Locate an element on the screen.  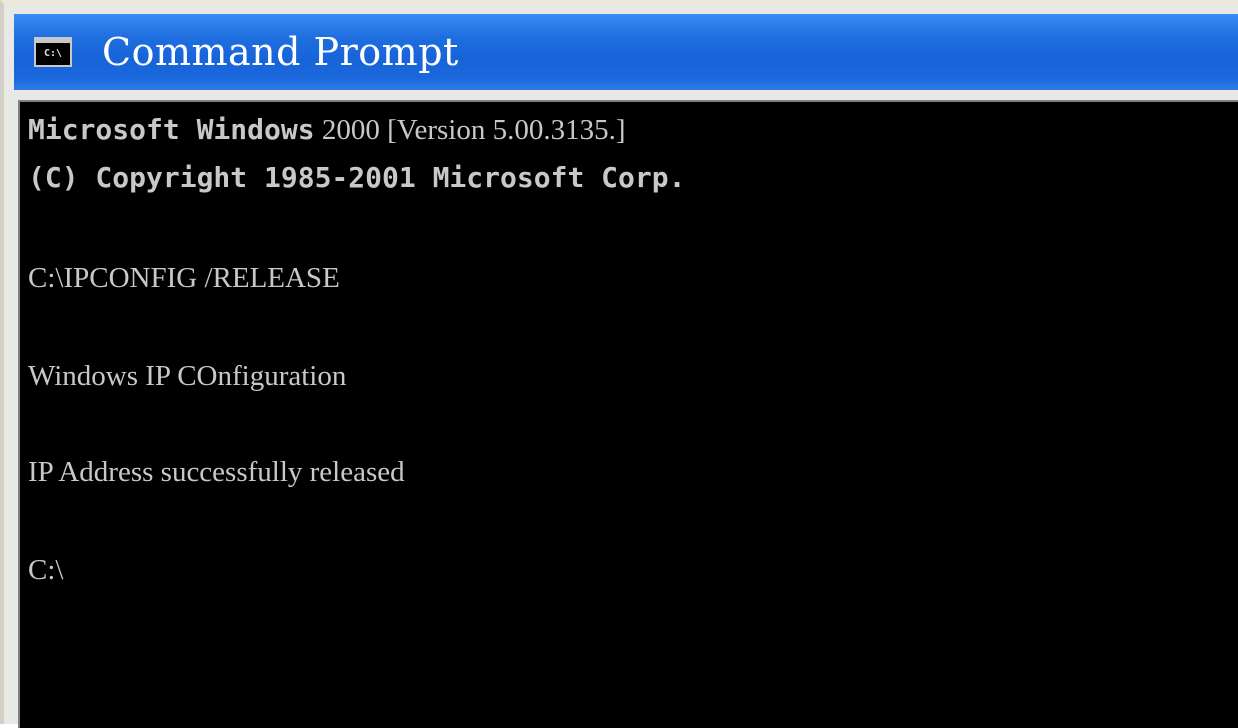
console-icon: C:\ is located at coordinates (53, 52).